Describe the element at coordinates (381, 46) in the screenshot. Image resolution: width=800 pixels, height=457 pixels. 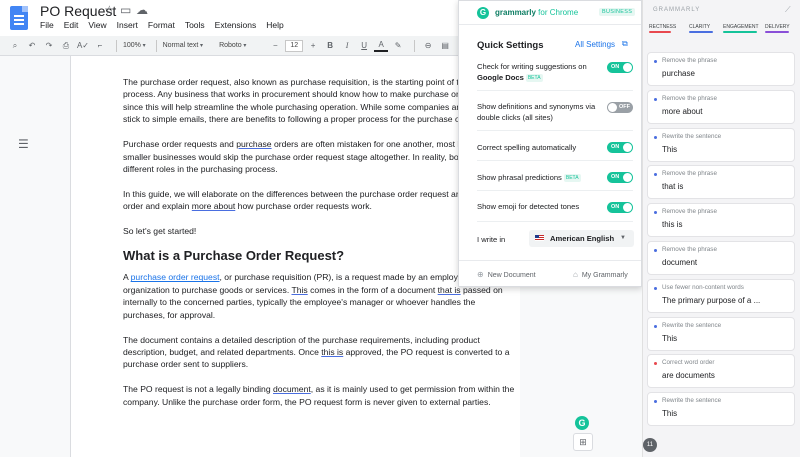
I see `text-color-icon: A` at that location.